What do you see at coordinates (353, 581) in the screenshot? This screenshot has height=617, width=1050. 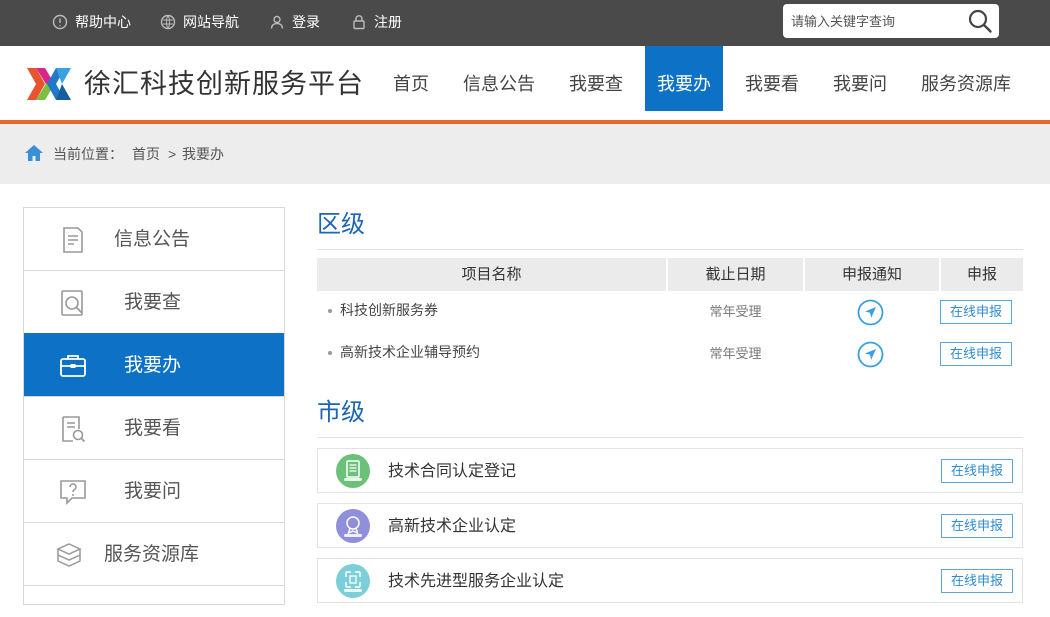 I see `service-icon` at bounding box center [353, 581].